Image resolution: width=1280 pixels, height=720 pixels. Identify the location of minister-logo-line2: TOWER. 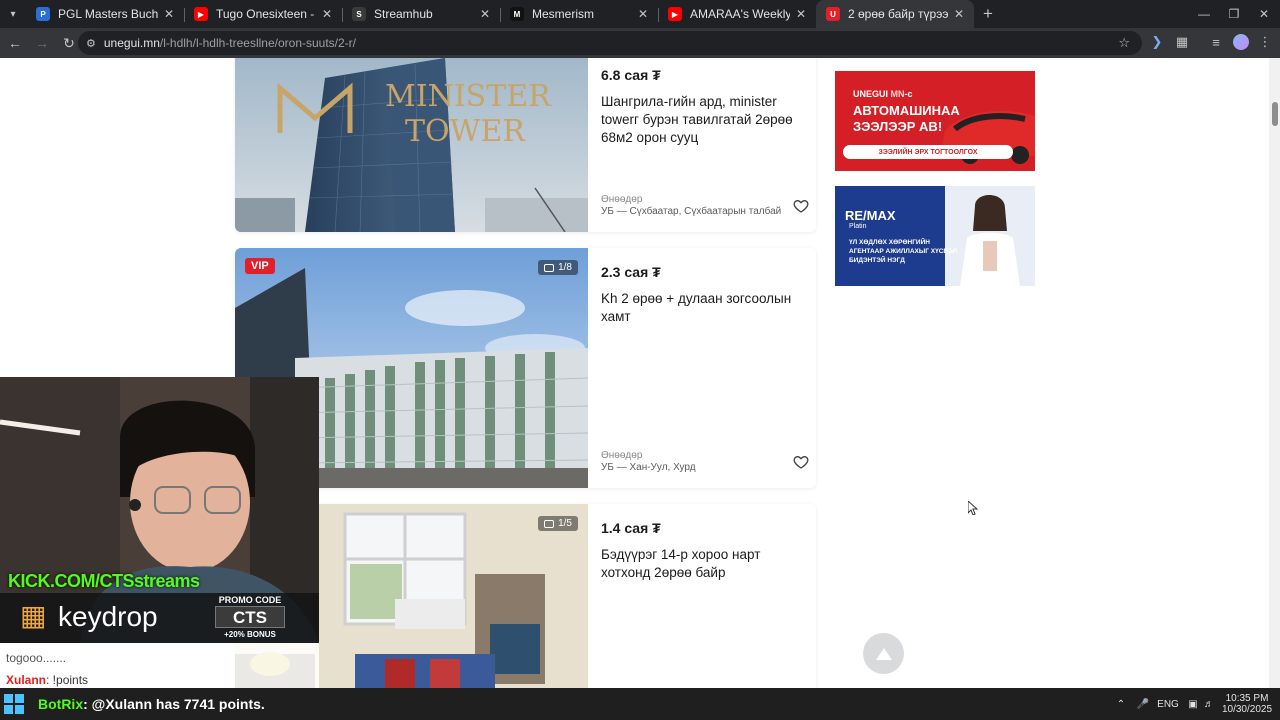
(465, 131).